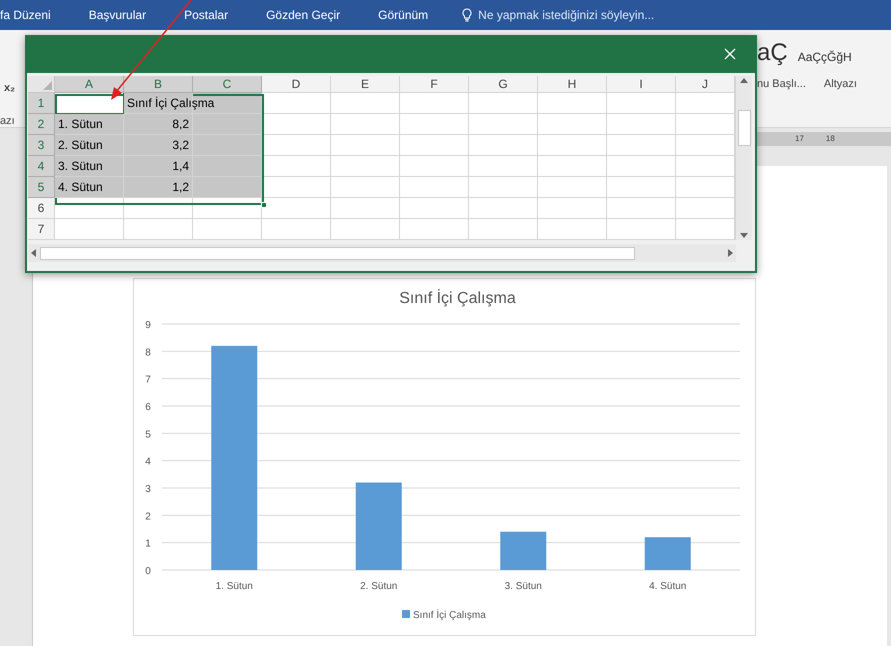 Image resolution: width=891 pixels, height=646 pixels. Describe the element at coordinates (379, 586) in the screenshot. I see `x-tick-label: 2. Sütun` at that location.